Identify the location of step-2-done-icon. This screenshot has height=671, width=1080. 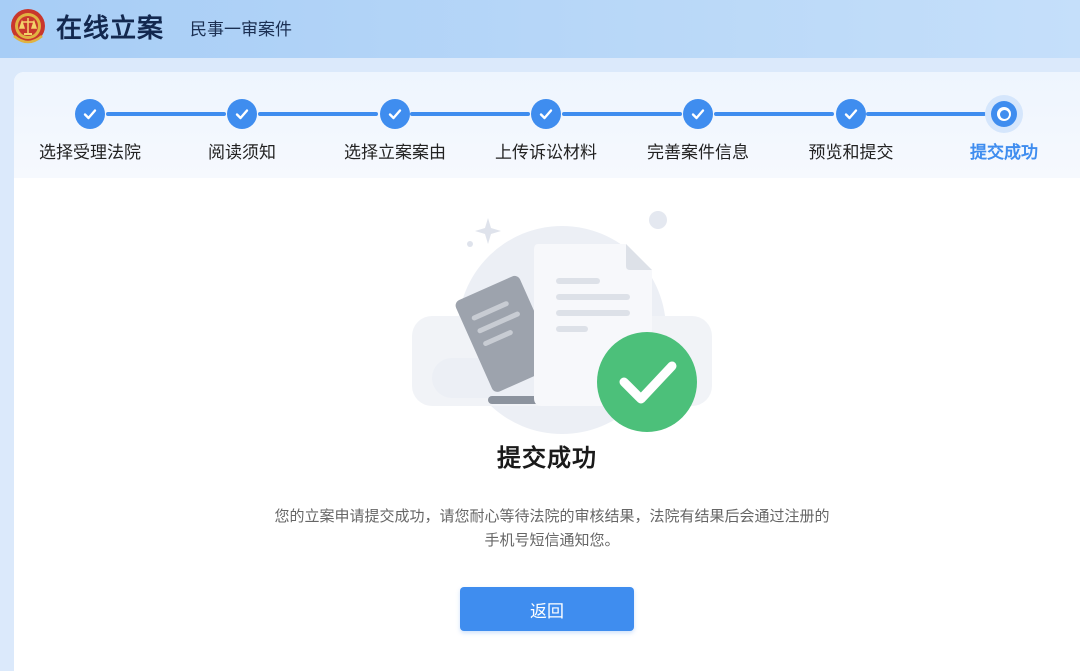
(242, 114).